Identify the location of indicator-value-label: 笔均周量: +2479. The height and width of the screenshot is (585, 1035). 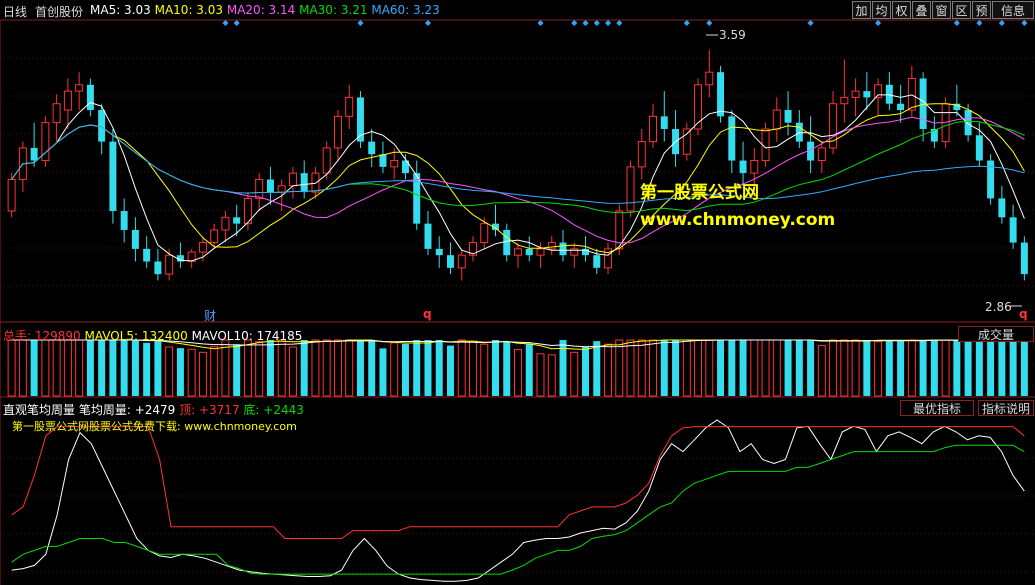
(127, 410).